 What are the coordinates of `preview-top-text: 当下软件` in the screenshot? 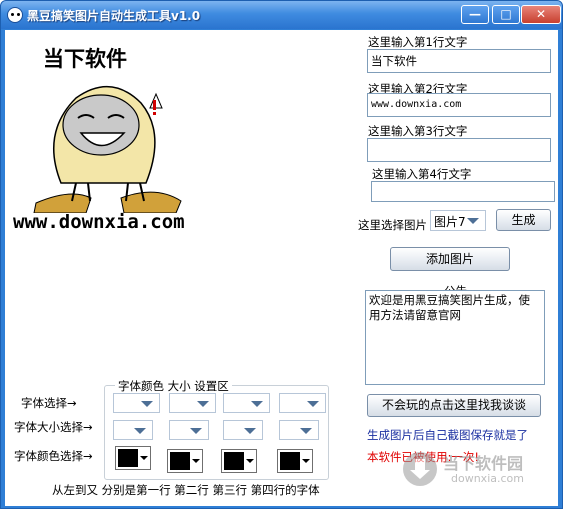 It's located at (85, 58).